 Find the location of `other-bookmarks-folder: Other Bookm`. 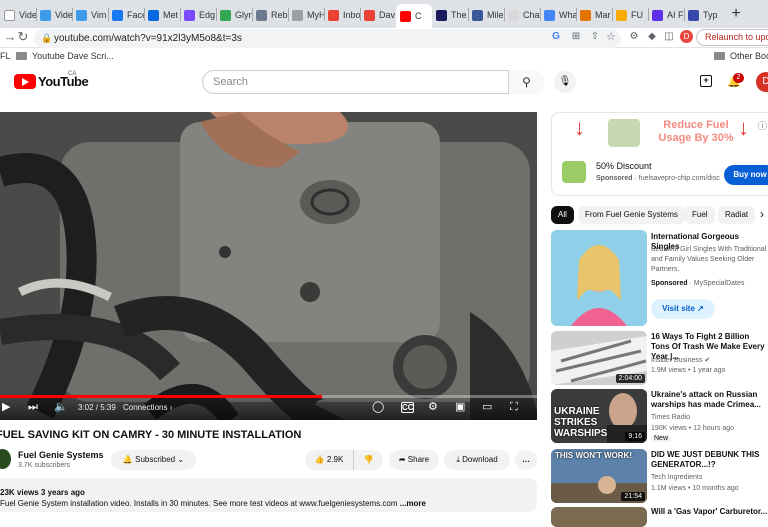

other-bookmarks-folder: Other Bookm is located at coordinates (741, 56).